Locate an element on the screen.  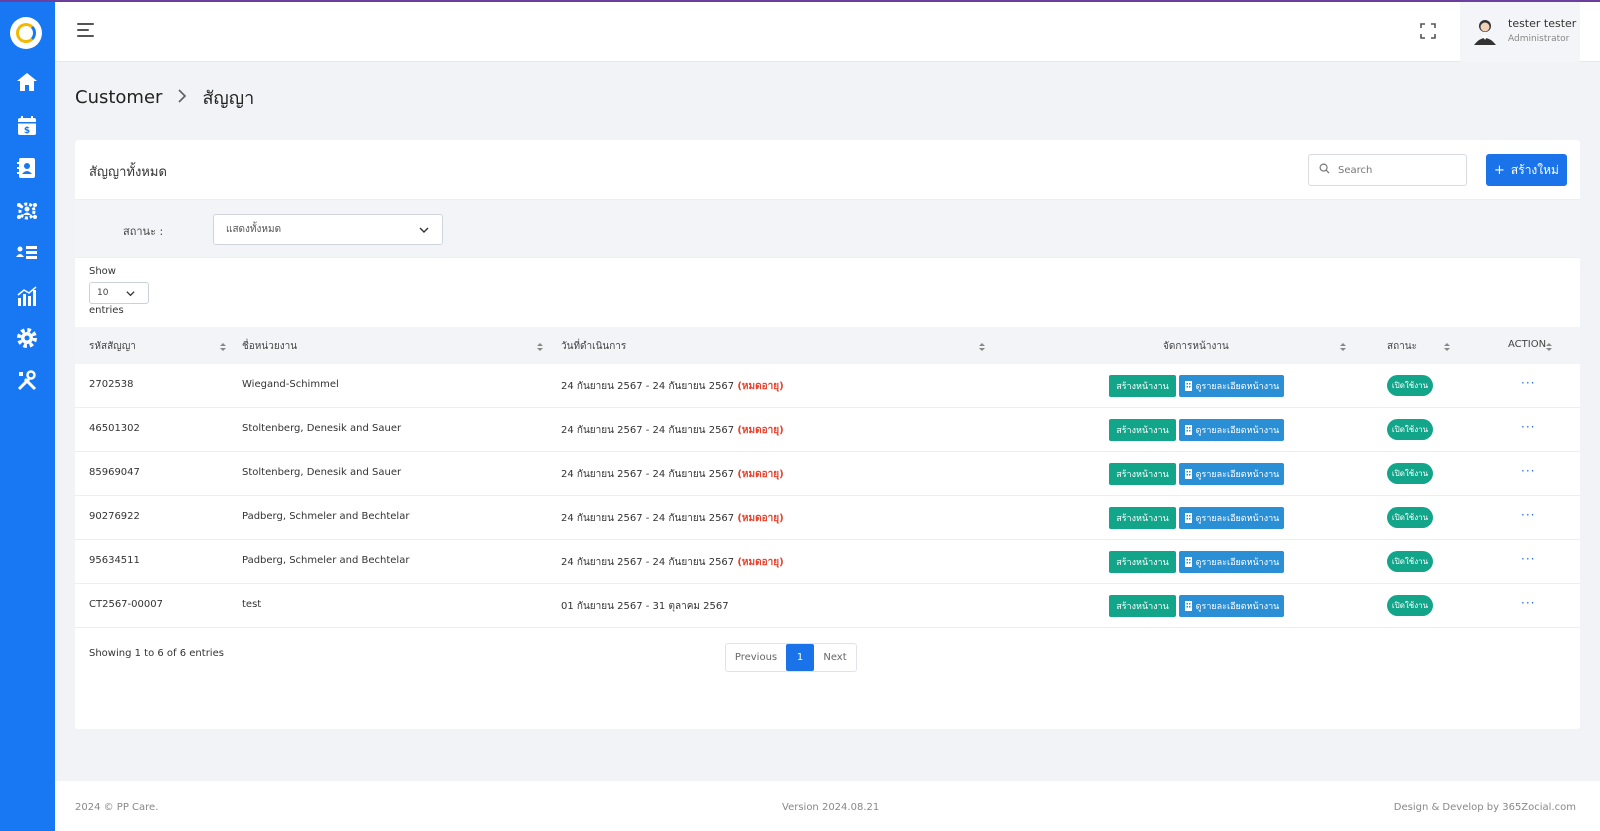
page-length-select: 10 is located at coordinates (119, 293).